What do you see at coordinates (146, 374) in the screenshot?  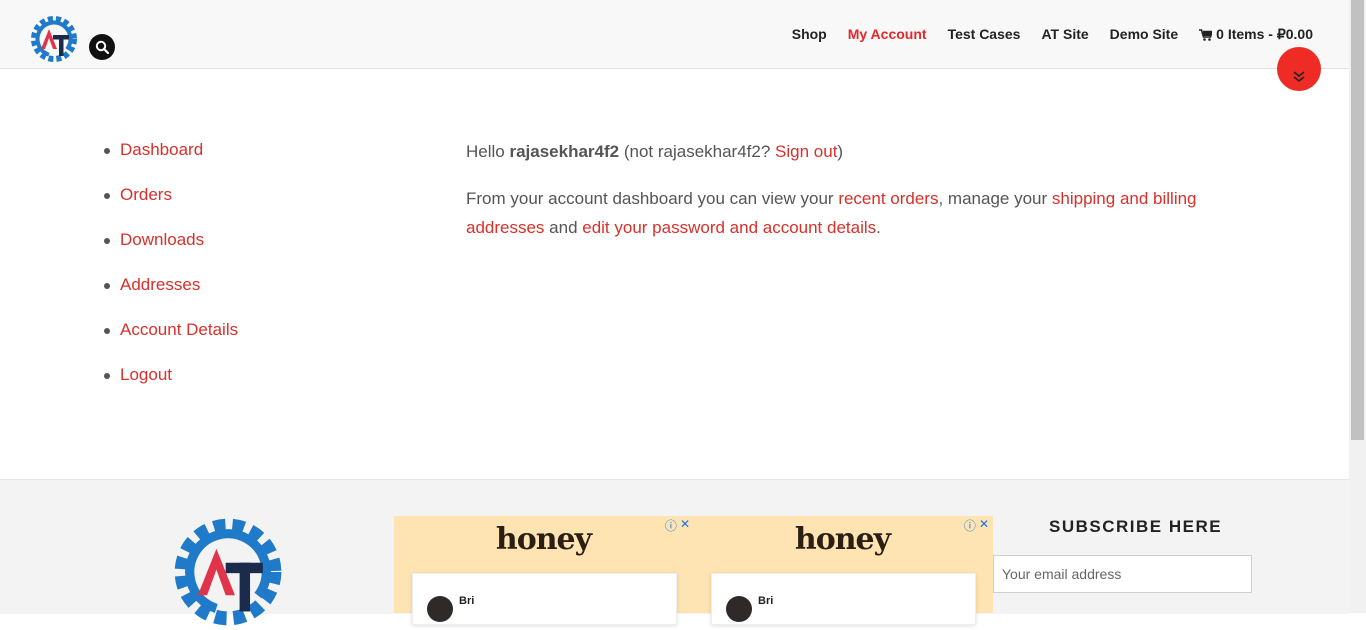 I see `logout-link: Logout` at bounding box center [146, 374].